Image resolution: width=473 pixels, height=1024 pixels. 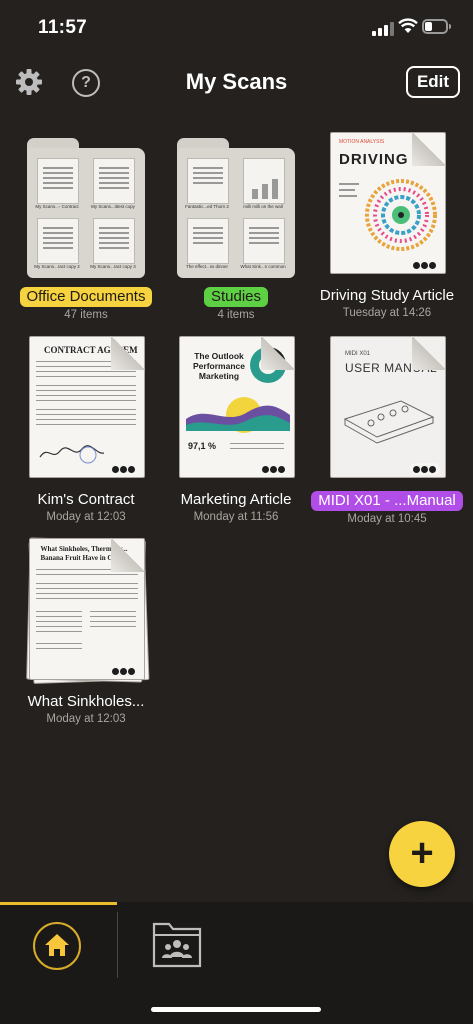 I want to click on item-subtitle: 4 items, so click(x=236, y=315).